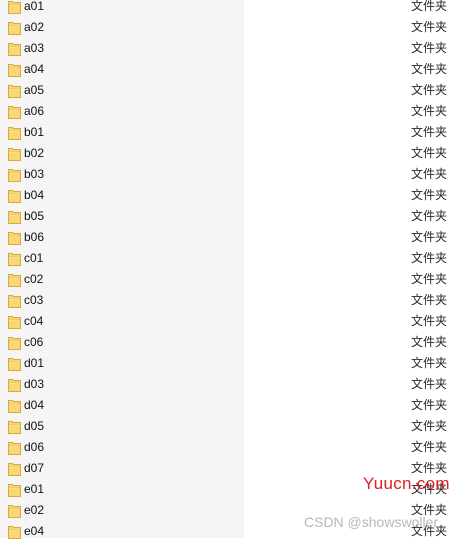  What do you see at coordinates (34, 321) in the screenshot?
I see `folder-name: c04` at bounding box center [34, 321].